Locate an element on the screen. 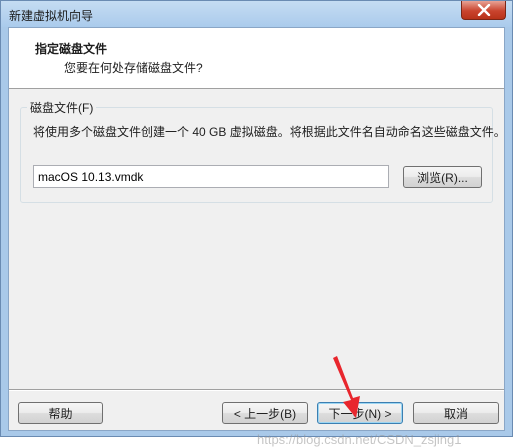 The width and height of the screenshot is (513, 447). back-button: < 上一步(B) is located at coordinates (265, 413).